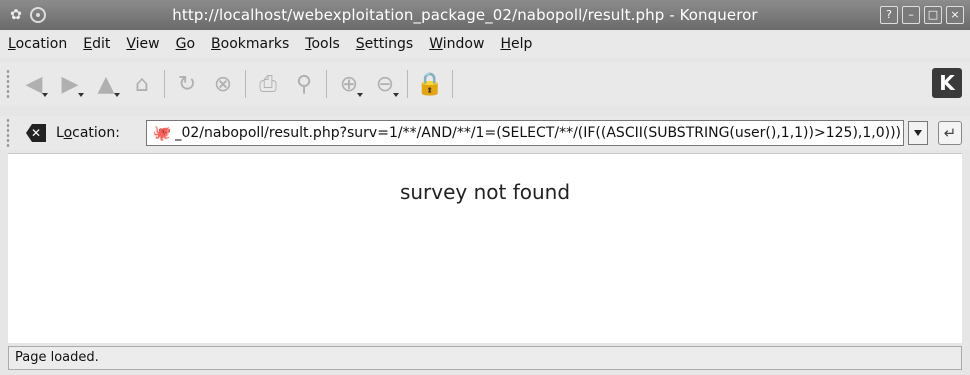 This screenshot has width=970, height=375. What do you see at coordinates (8, 84) in the screenshot?
I see `toolbar-grip` at bounding box center [8, 84].